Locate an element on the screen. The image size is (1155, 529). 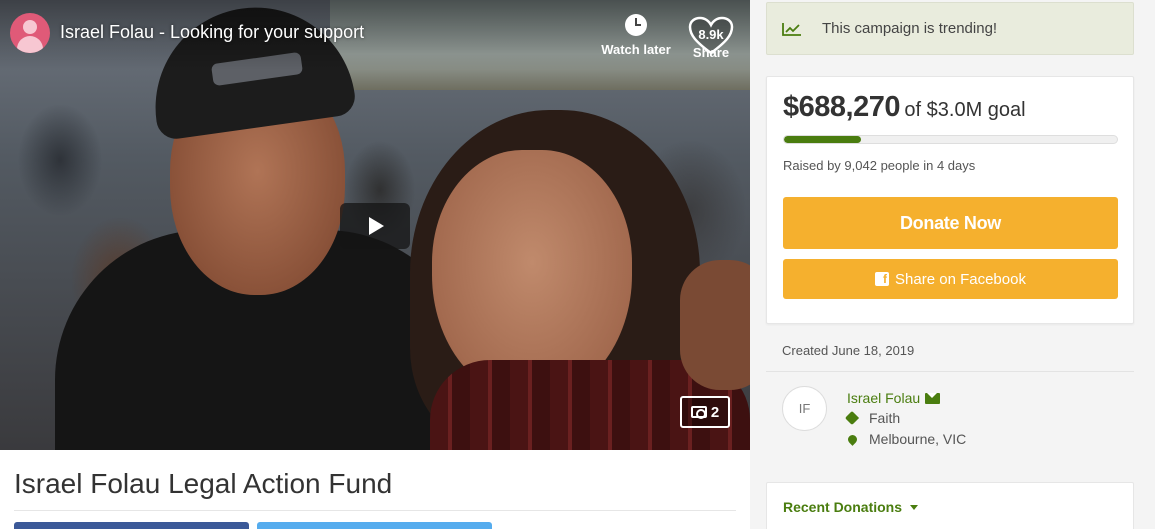
watch-later-button: Watch later is located at coordinates (636, 35).